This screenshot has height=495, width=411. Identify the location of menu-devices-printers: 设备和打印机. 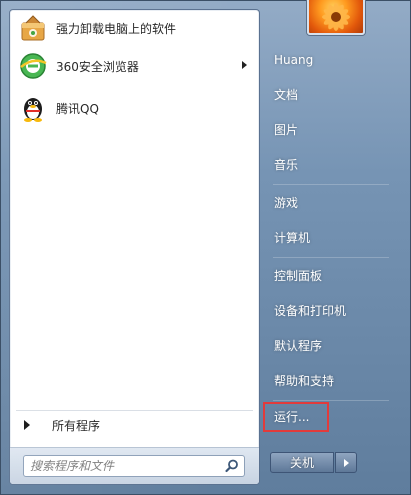
(329, 311).